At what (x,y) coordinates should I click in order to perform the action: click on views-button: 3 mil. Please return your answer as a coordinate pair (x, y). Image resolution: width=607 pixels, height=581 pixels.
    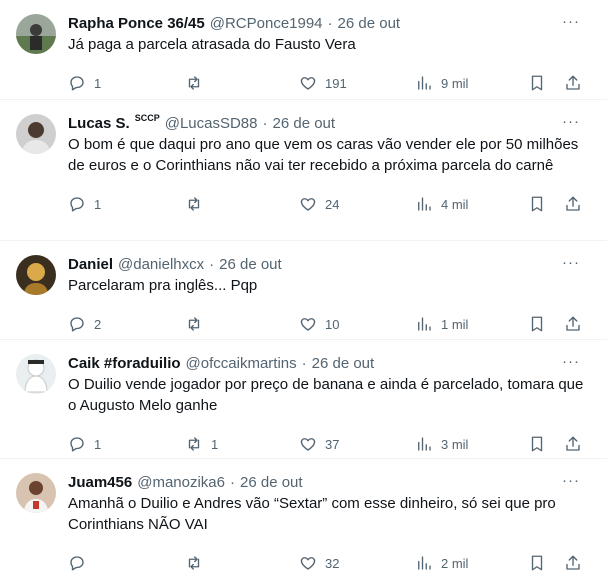
    Looking at the image, I should click on (441, 444).